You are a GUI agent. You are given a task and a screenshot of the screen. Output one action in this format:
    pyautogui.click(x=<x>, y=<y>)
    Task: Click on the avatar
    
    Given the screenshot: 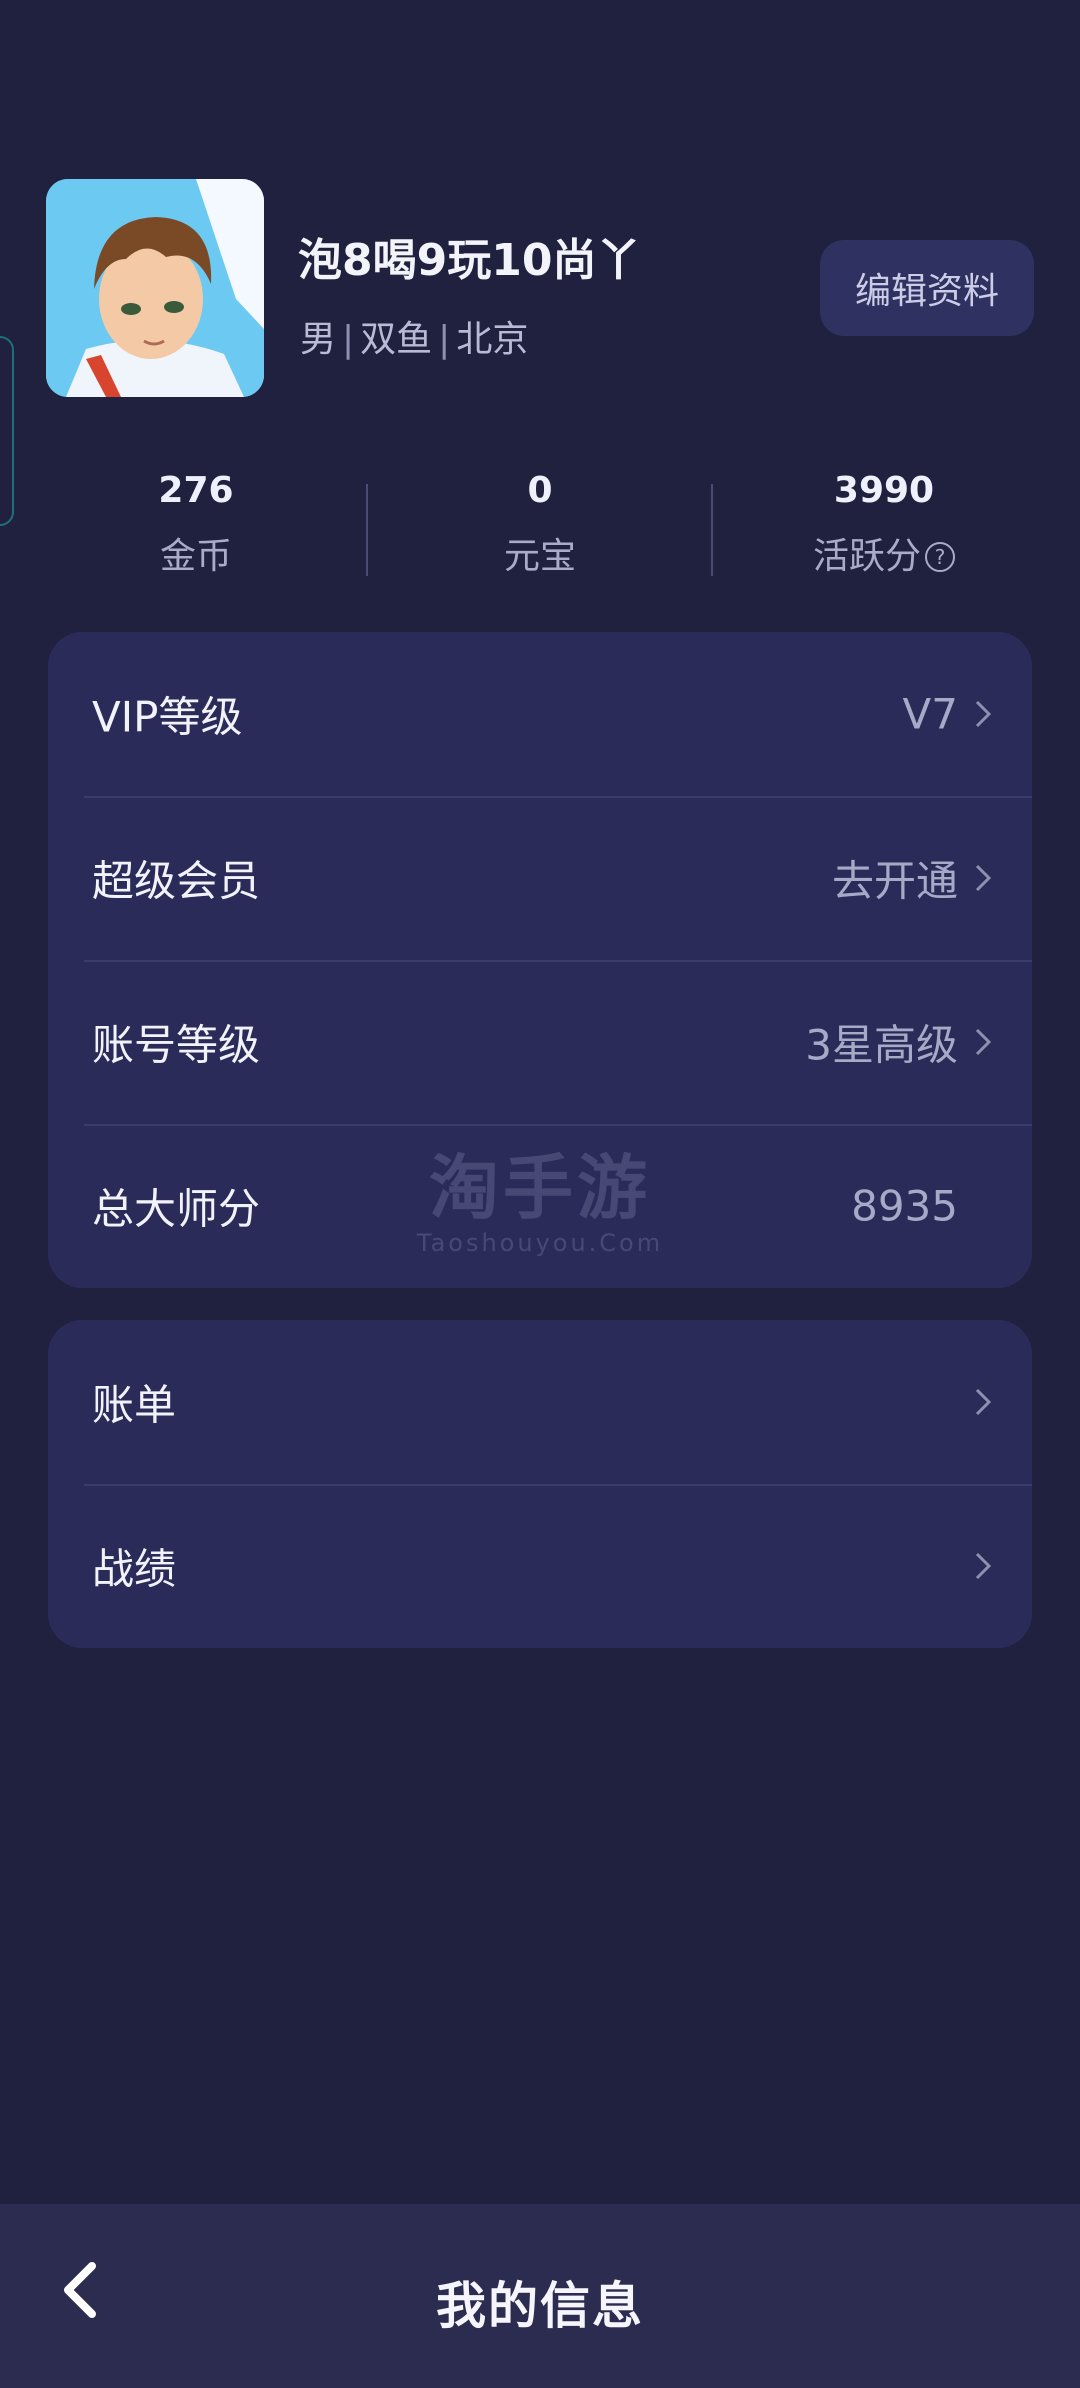 What is the action you would take?
    pyautogui.click(x=155, y=288)
    